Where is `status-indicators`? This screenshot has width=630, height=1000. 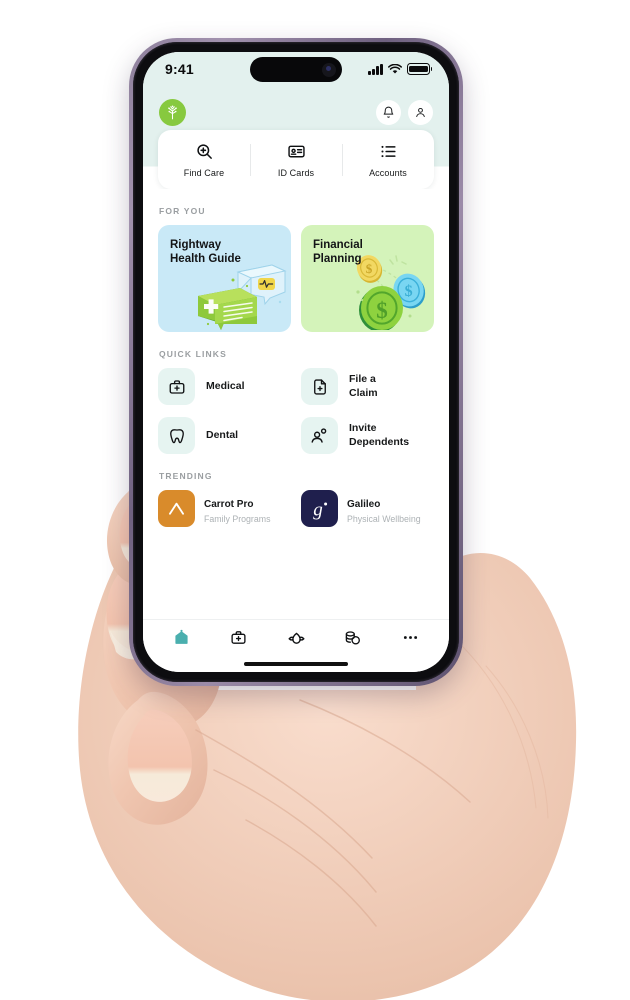
status-indicators is located at coordinates (399, 69).